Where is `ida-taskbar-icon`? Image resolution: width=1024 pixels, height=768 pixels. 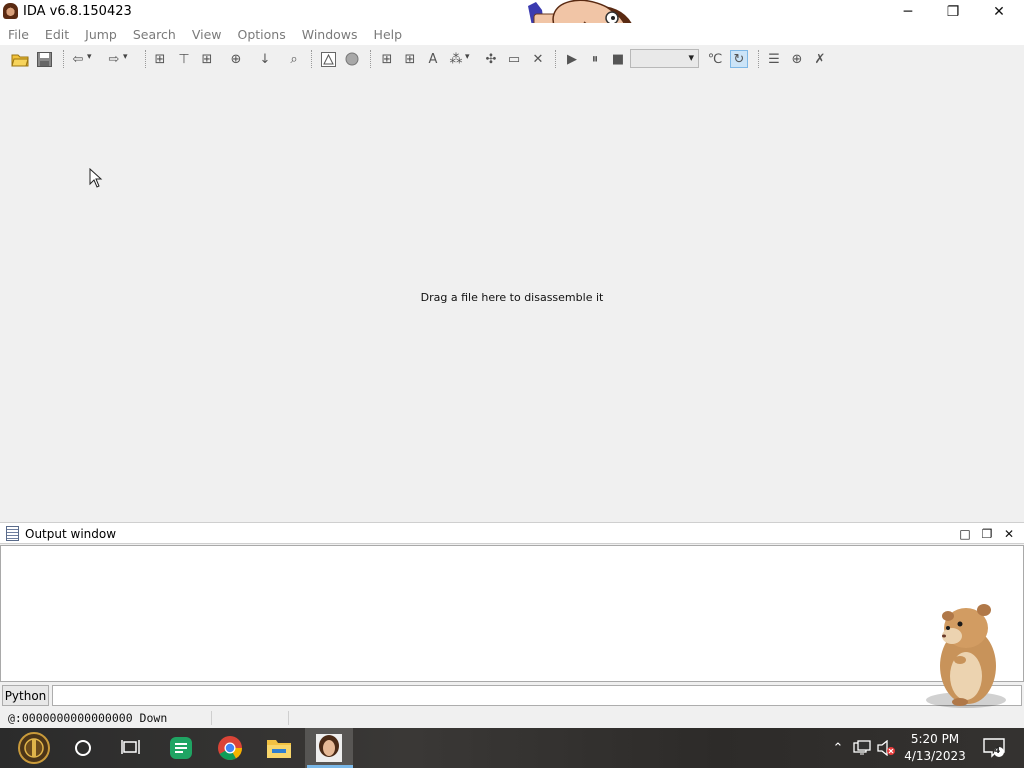 ida-taskbar-icon is located at coordinates (329, 748).